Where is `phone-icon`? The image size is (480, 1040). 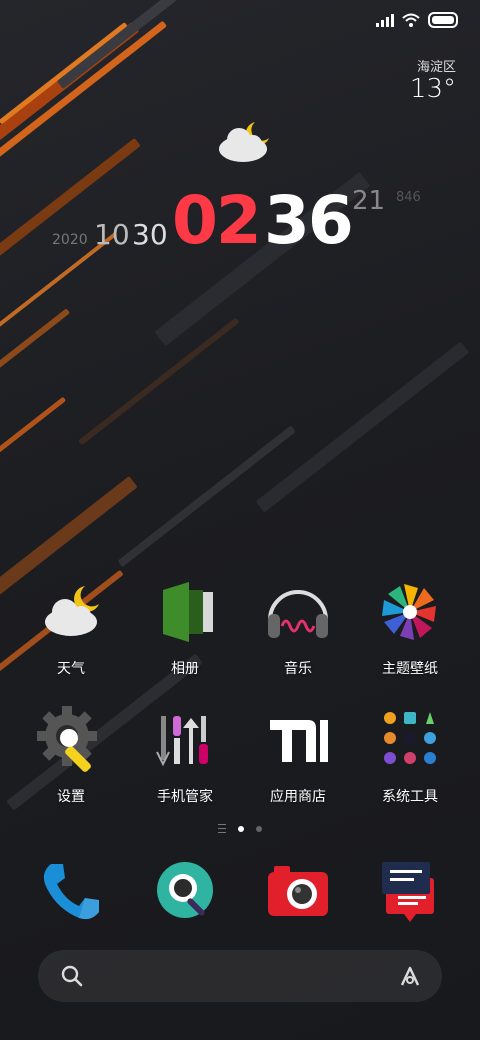 phone-icon is located at coordinates (71, 892).